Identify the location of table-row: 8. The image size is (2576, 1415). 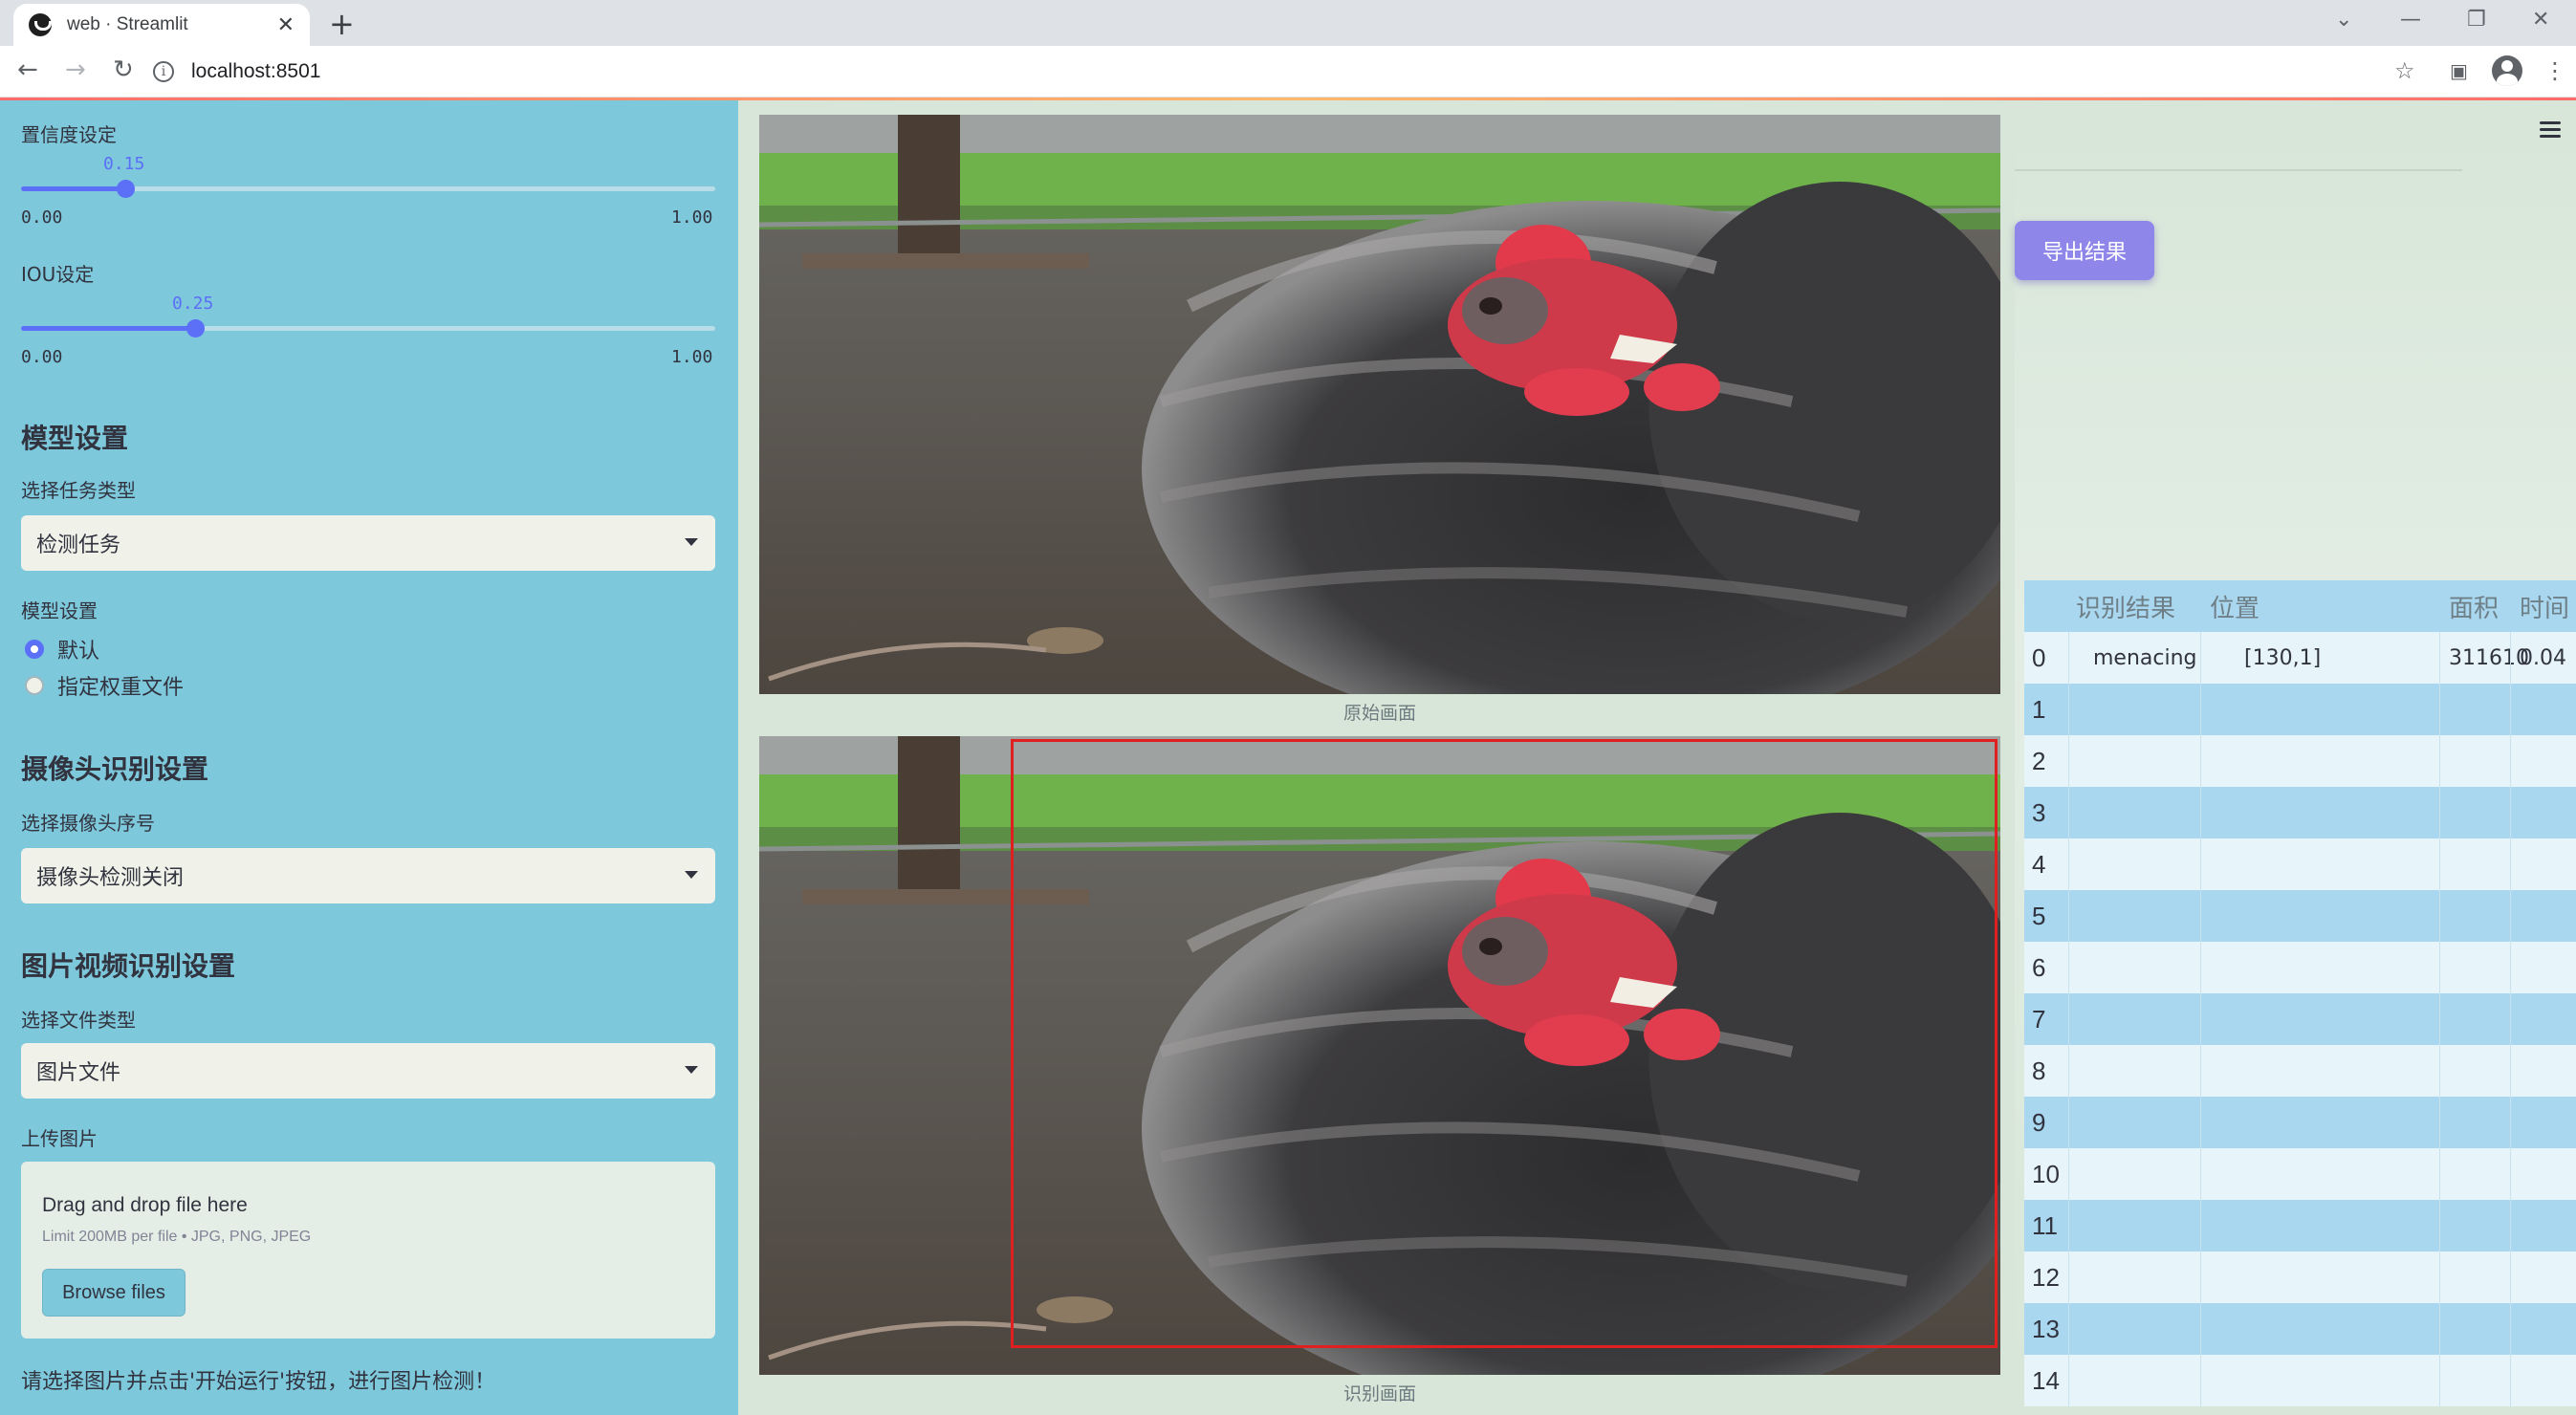
(2300, 1071).